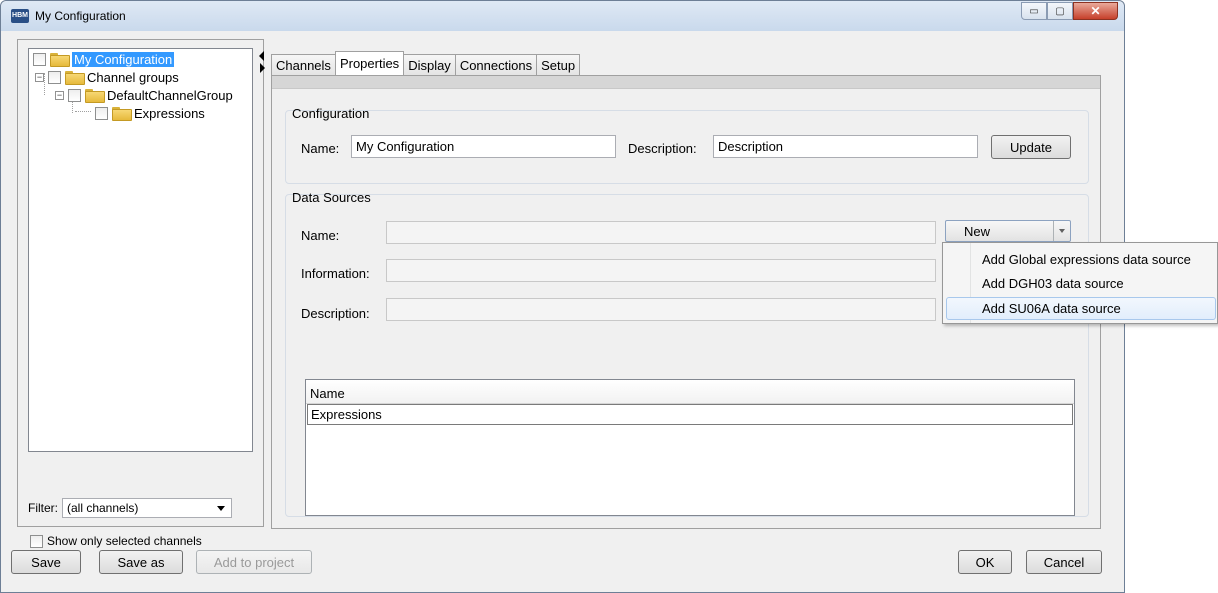  What do you see at coordinates (977, 231) in the screenshot?
I see `new-button-label: New` at bounding box center [977, 231].